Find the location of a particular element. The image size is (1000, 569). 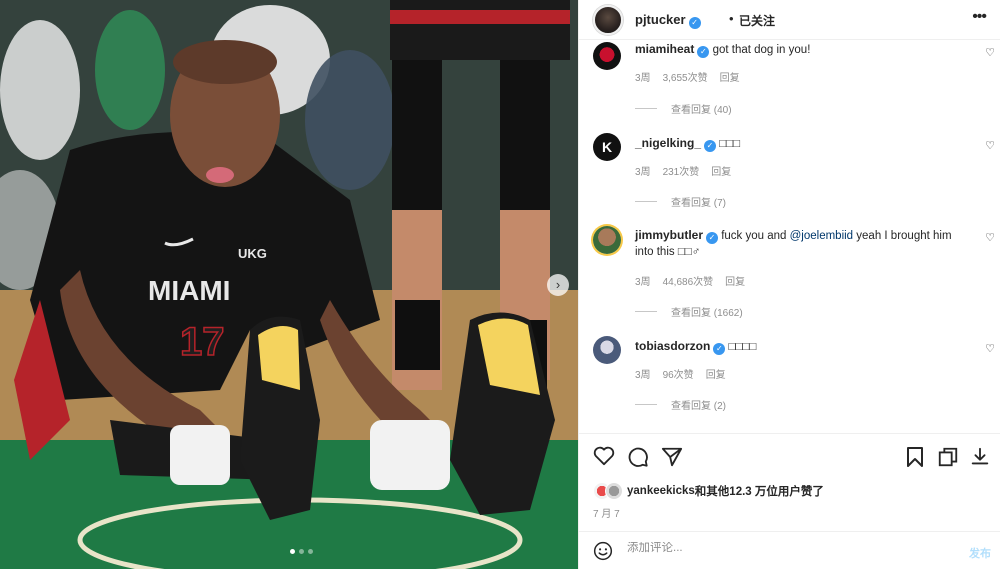

view-replies-label: 查看回复 (40) is located at coordinates (701, 108).